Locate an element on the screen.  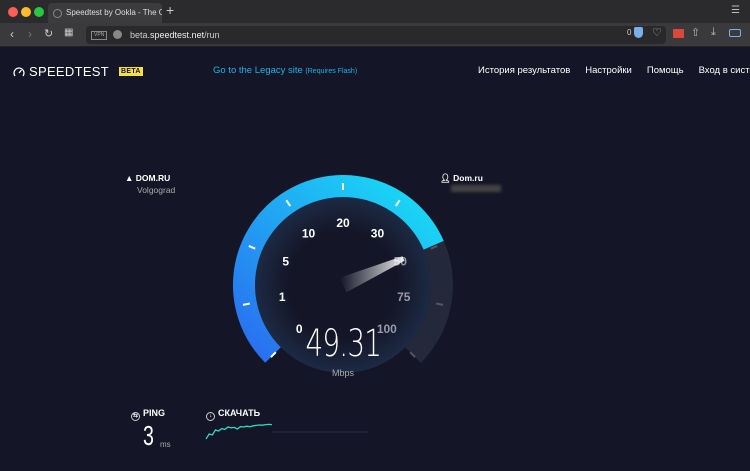
url-path: /run is located at coordinates (212, 35).